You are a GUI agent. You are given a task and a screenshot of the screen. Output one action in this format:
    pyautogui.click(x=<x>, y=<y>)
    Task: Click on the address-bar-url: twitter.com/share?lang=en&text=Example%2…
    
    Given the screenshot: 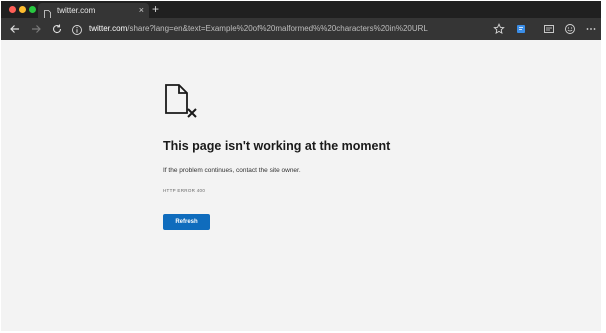 What is the action you would take?
    pyautogui.click(x=258, y=29)
    